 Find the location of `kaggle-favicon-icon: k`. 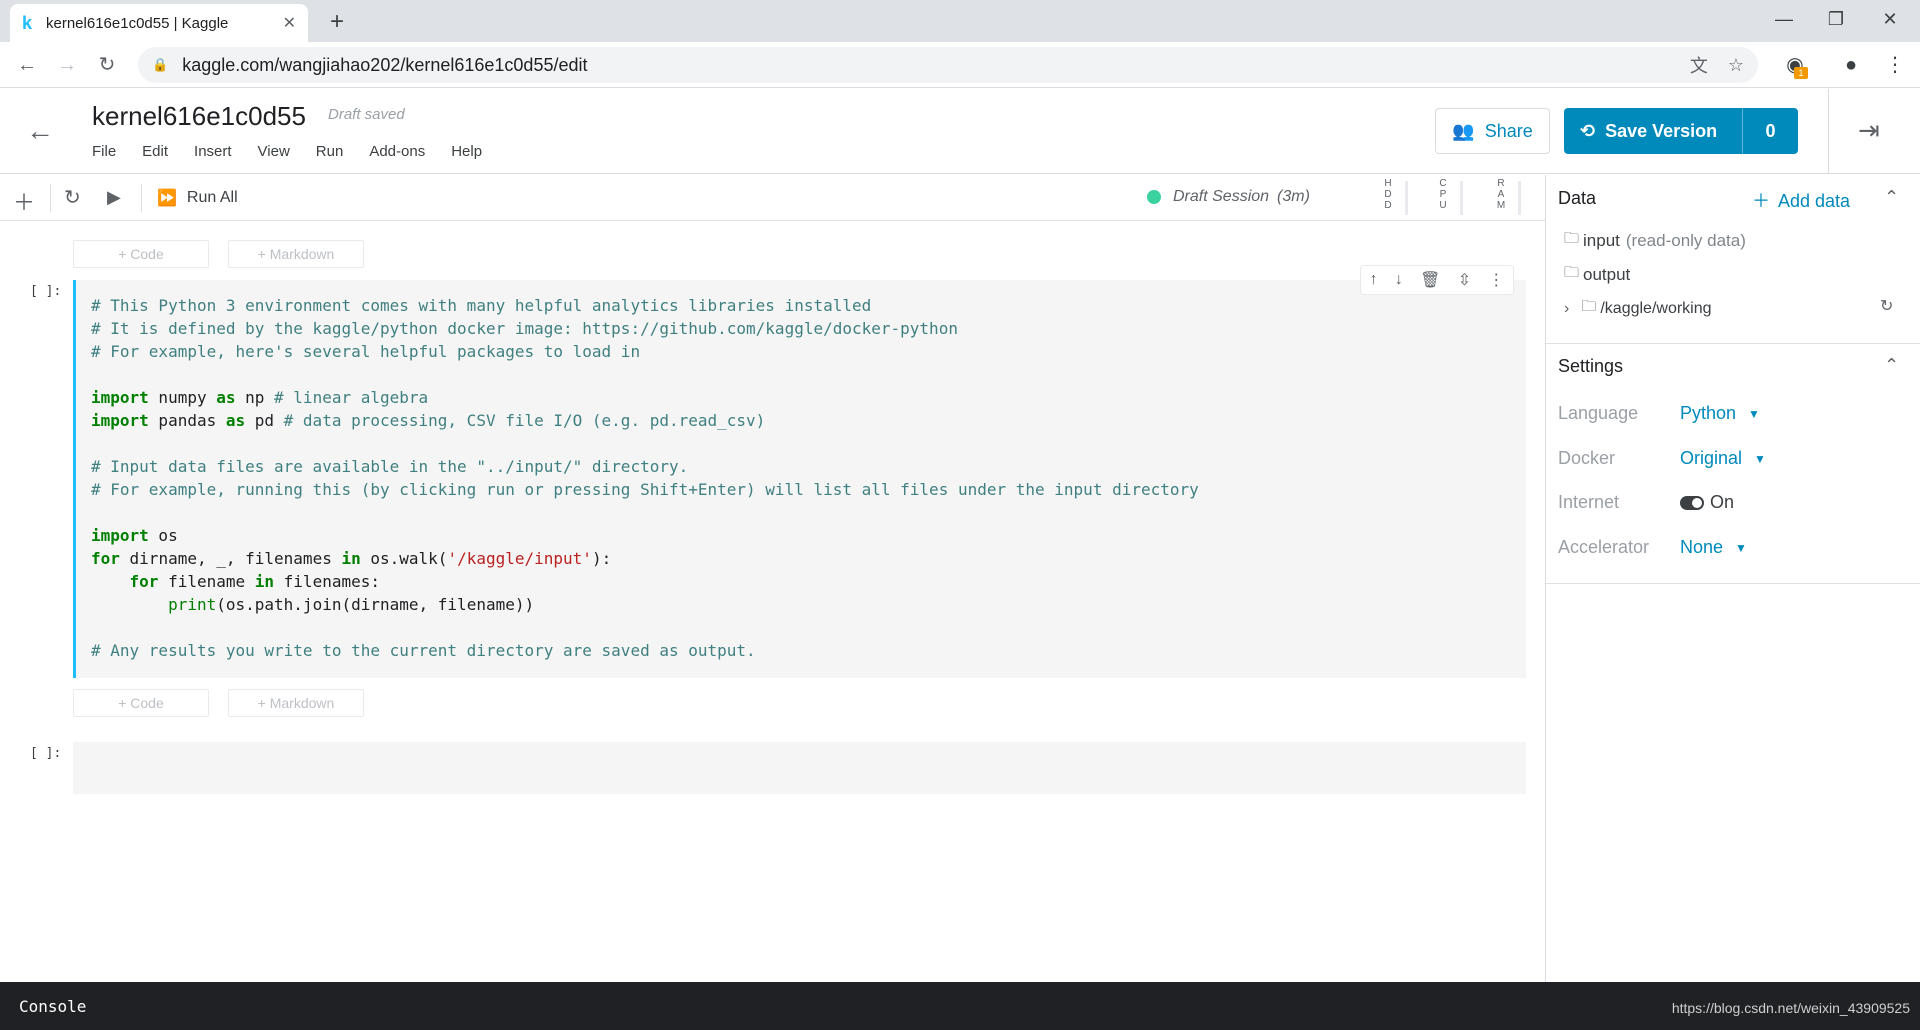

kaggle-favicon-icon: k is located at coordinates (27, 22).